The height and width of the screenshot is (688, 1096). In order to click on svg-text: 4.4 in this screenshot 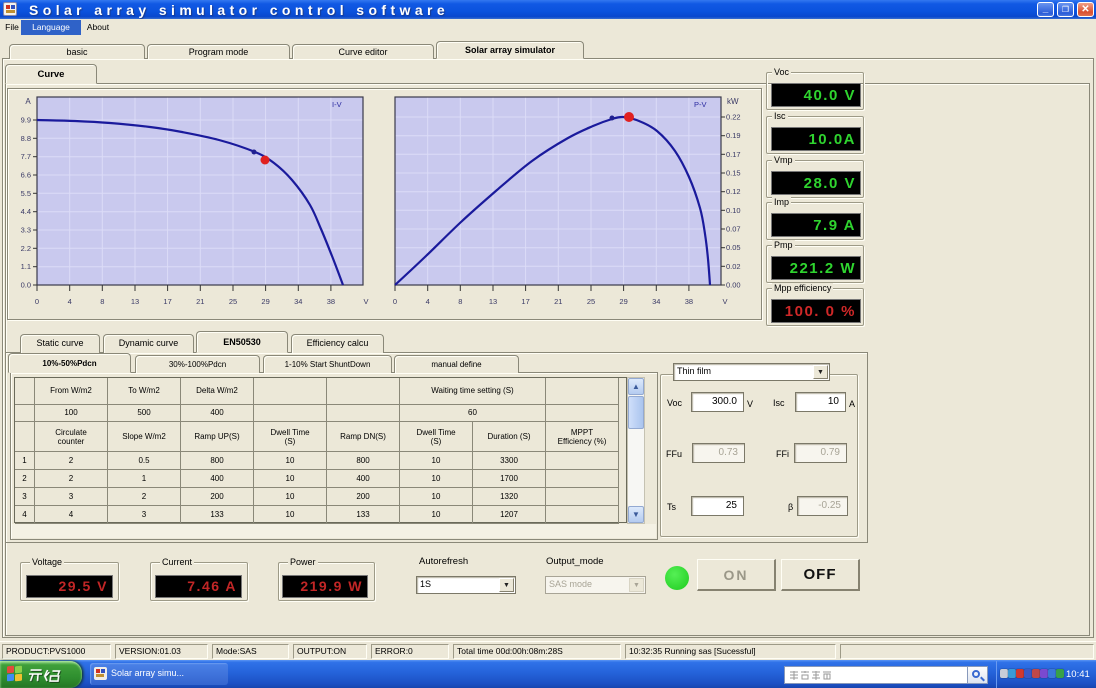, I will do `click(26, 211)`.